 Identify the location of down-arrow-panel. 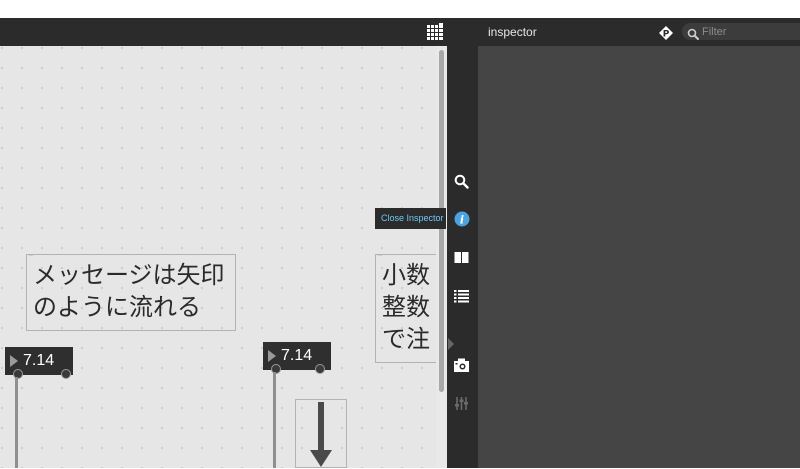
(321, 433).